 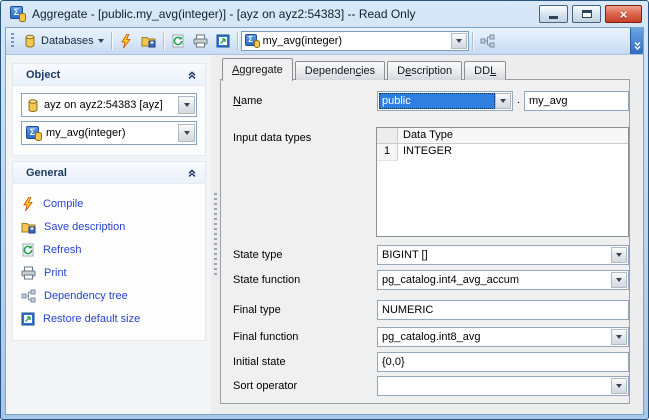 What do you see at coordinates (553, 17) in the screenshot?
I see `minimize-icon` at bounding box center [553, 17].